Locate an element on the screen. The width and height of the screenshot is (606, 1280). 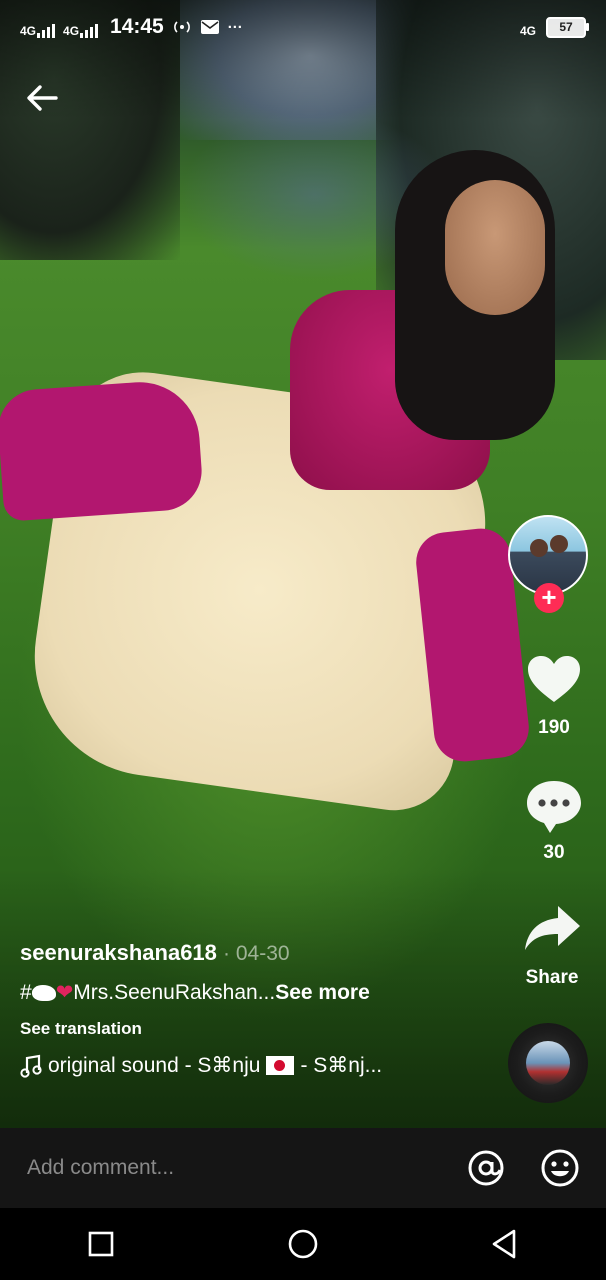
follow-button: + is located at coordinates (549, 598).